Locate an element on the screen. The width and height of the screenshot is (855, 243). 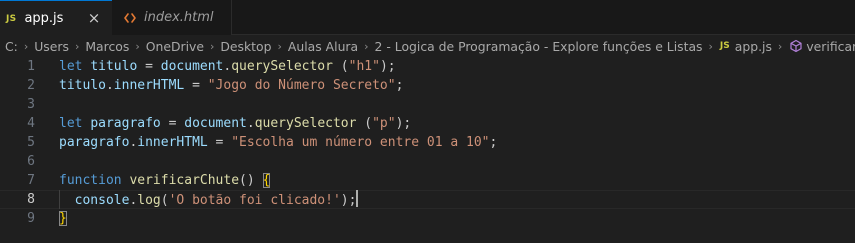
code-line: 8 console.log('O botão foi clicado!'); is located at coordinates (427, 199).